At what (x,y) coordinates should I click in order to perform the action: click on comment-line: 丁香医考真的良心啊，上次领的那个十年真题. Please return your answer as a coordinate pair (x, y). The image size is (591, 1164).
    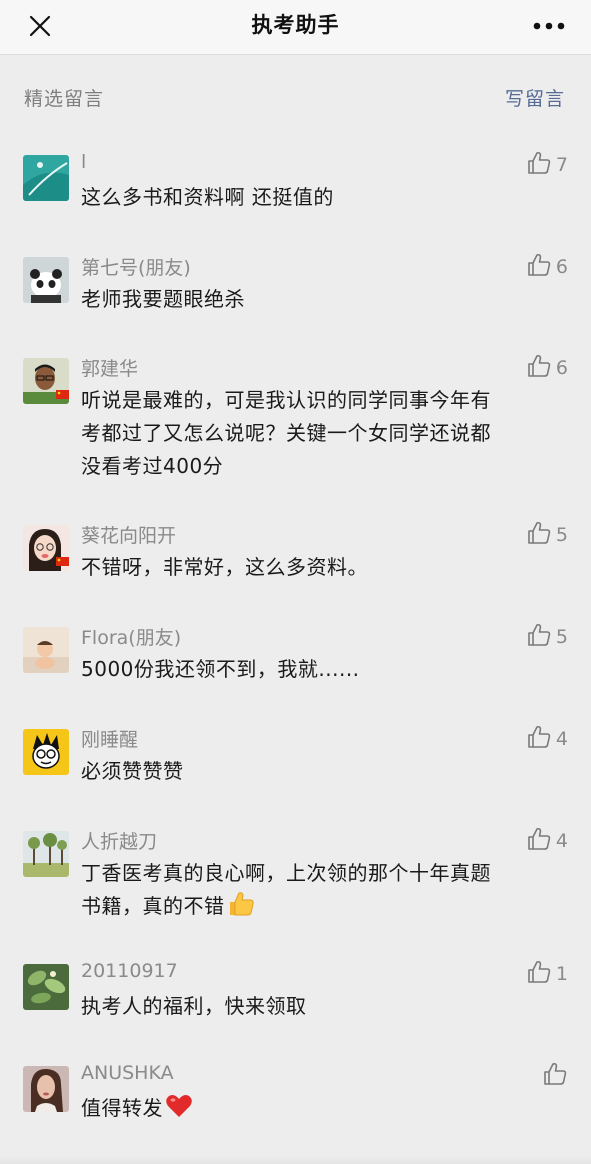
    Looking at the image, I should click on (286, 873).